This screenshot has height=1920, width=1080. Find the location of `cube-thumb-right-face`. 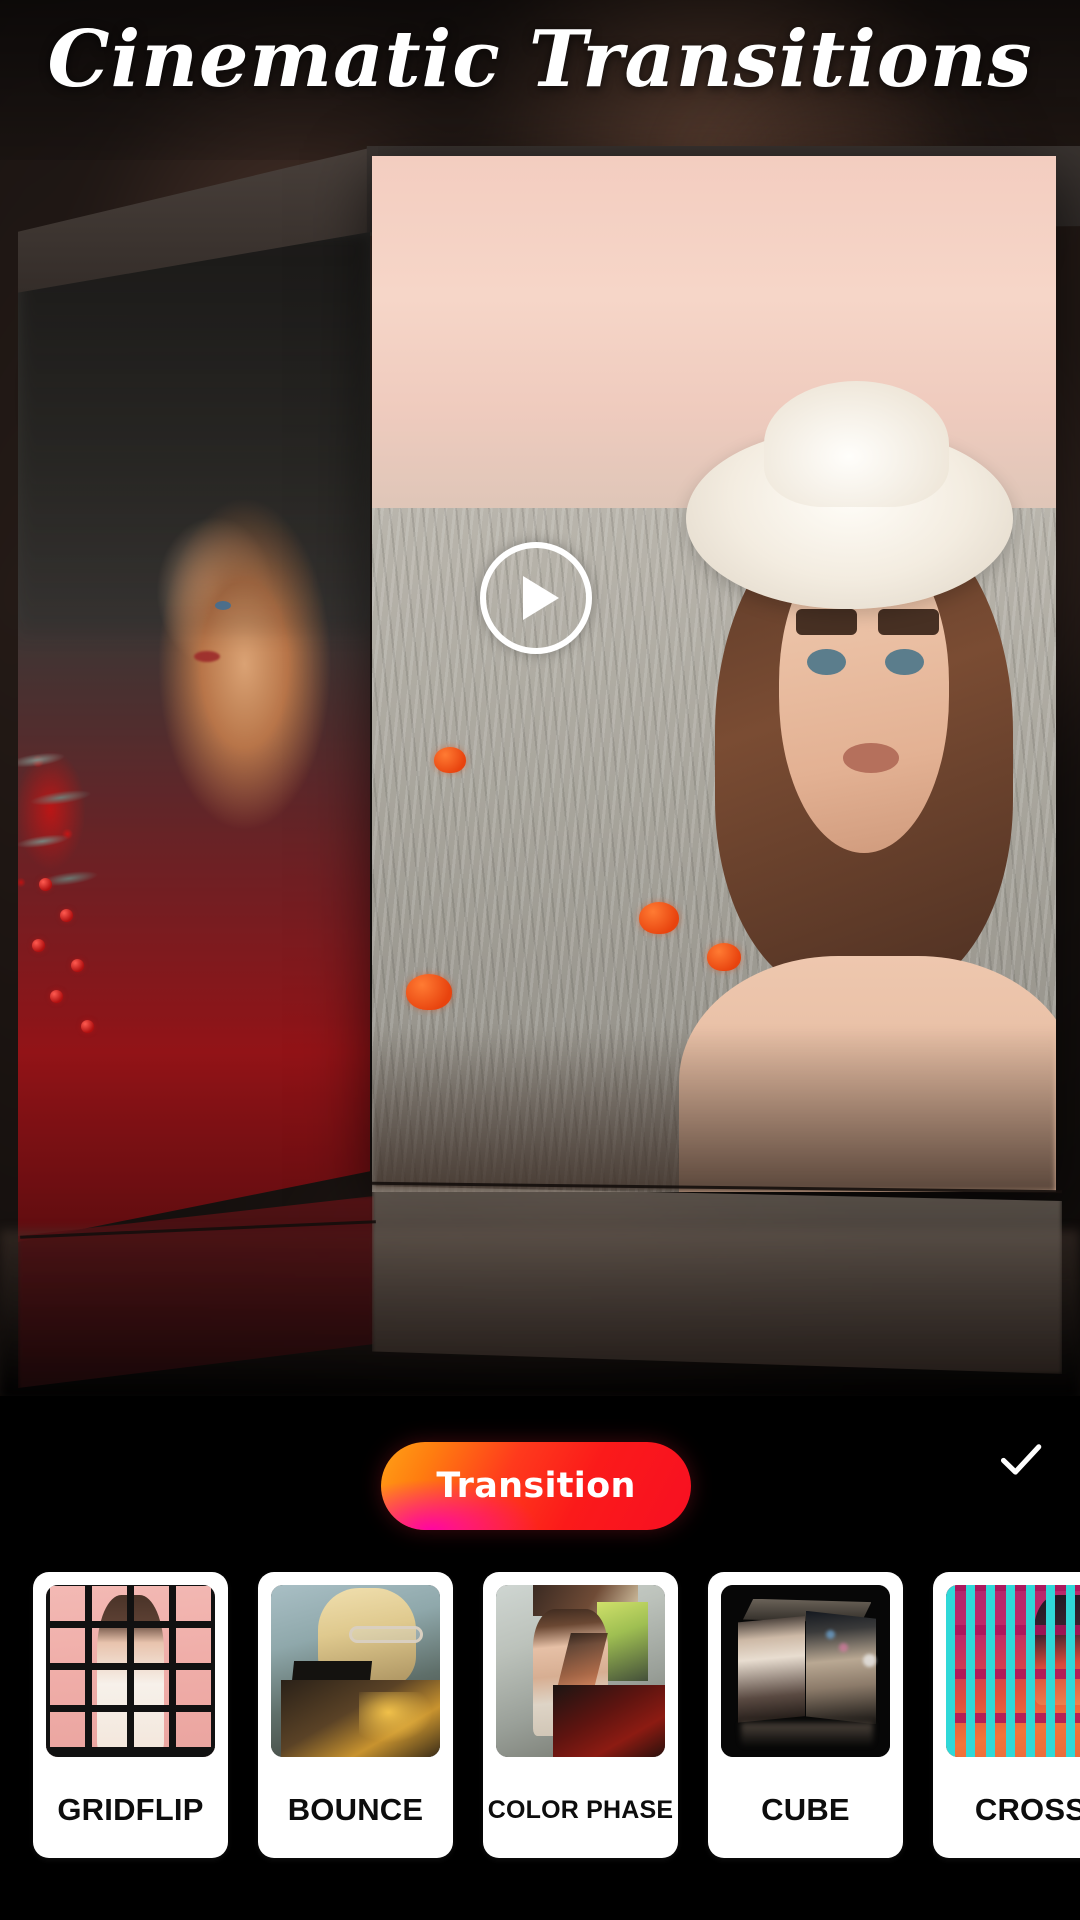

cube-thumb-right-face is located at coordinates (841, 1667).